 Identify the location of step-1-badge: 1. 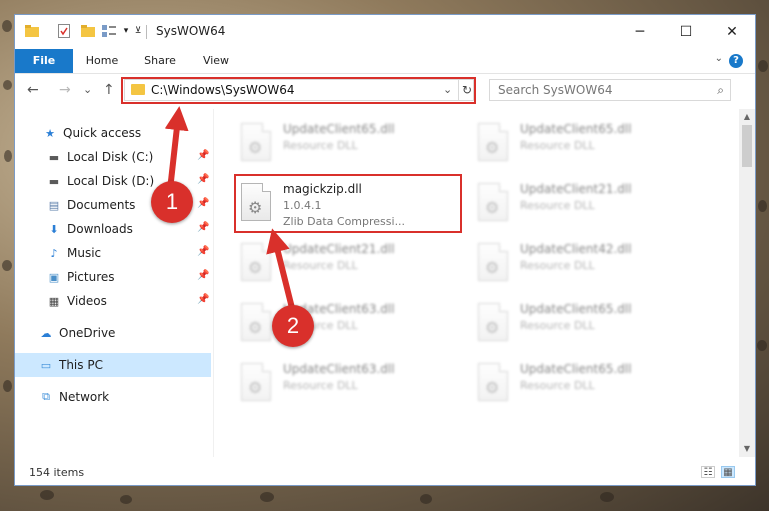
(172, 202).